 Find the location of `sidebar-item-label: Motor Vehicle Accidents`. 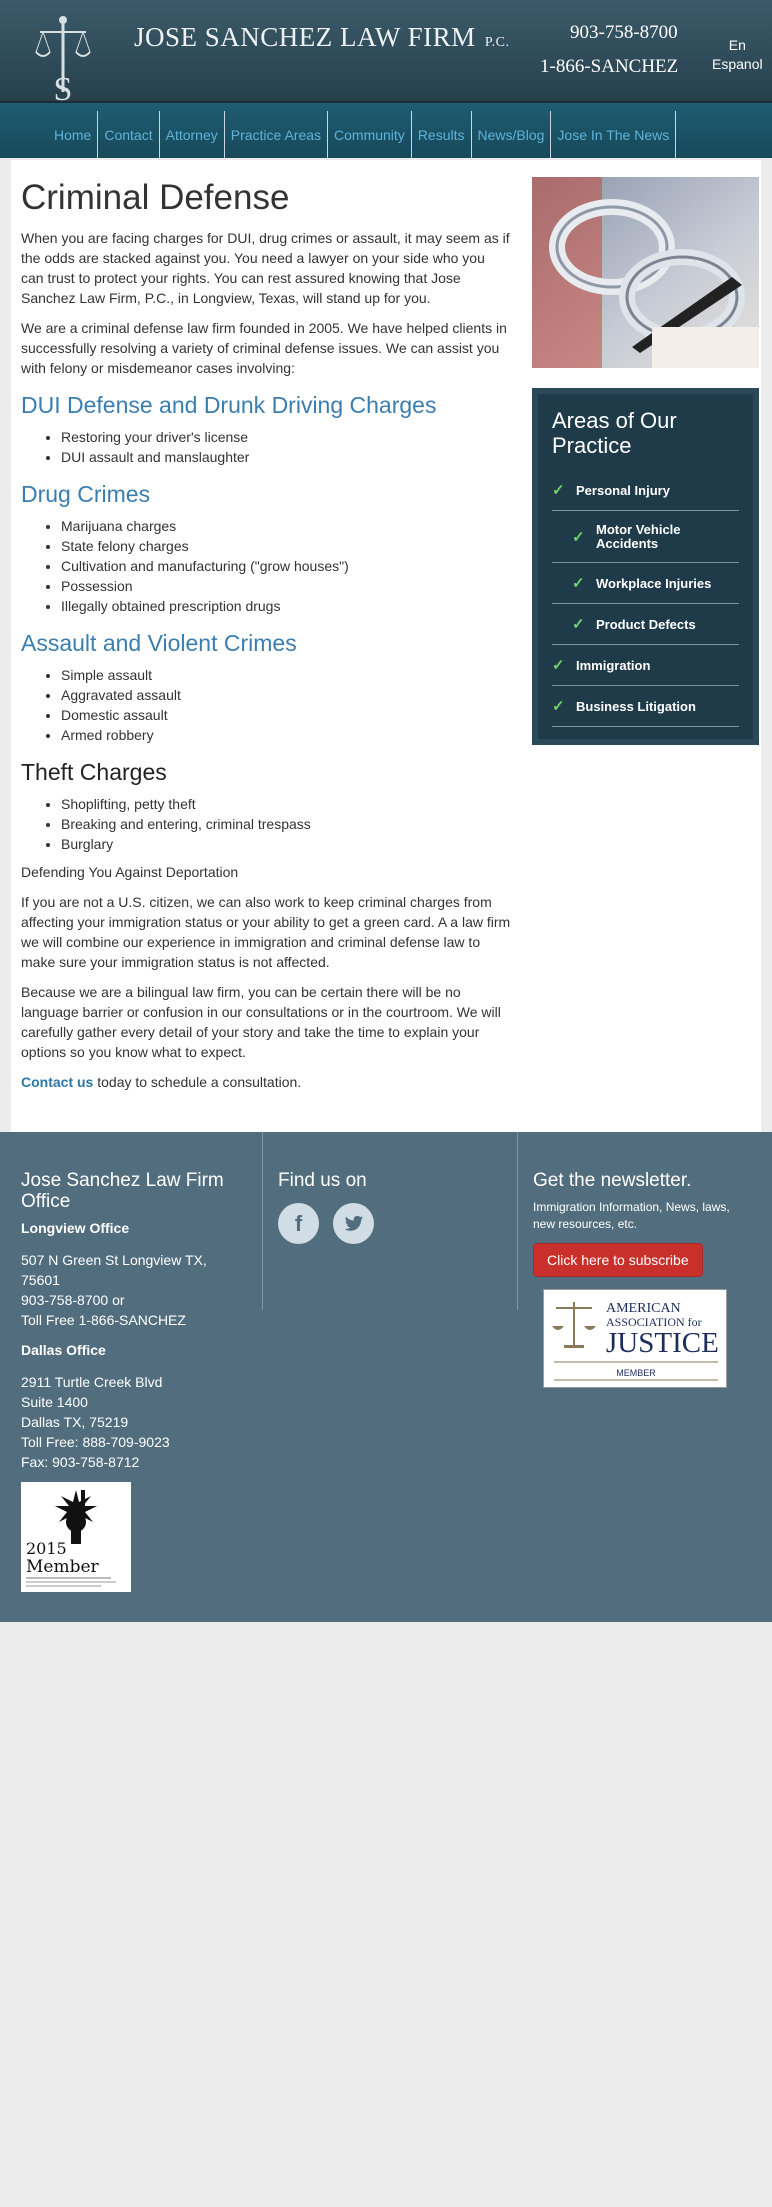

sidebar-item-label: Motor Vehicle Accidents is located at coordinates (638, 536).